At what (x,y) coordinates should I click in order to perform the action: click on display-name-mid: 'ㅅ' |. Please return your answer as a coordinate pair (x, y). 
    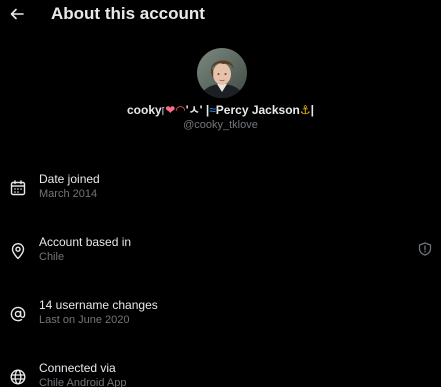
    Looking at the image, I should click on (197, 110).